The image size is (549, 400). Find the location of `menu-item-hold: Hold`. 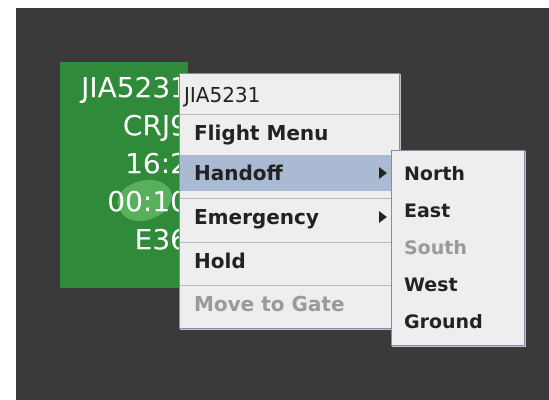

menu-item-hold: Hold is located at coordinates (289, 260).